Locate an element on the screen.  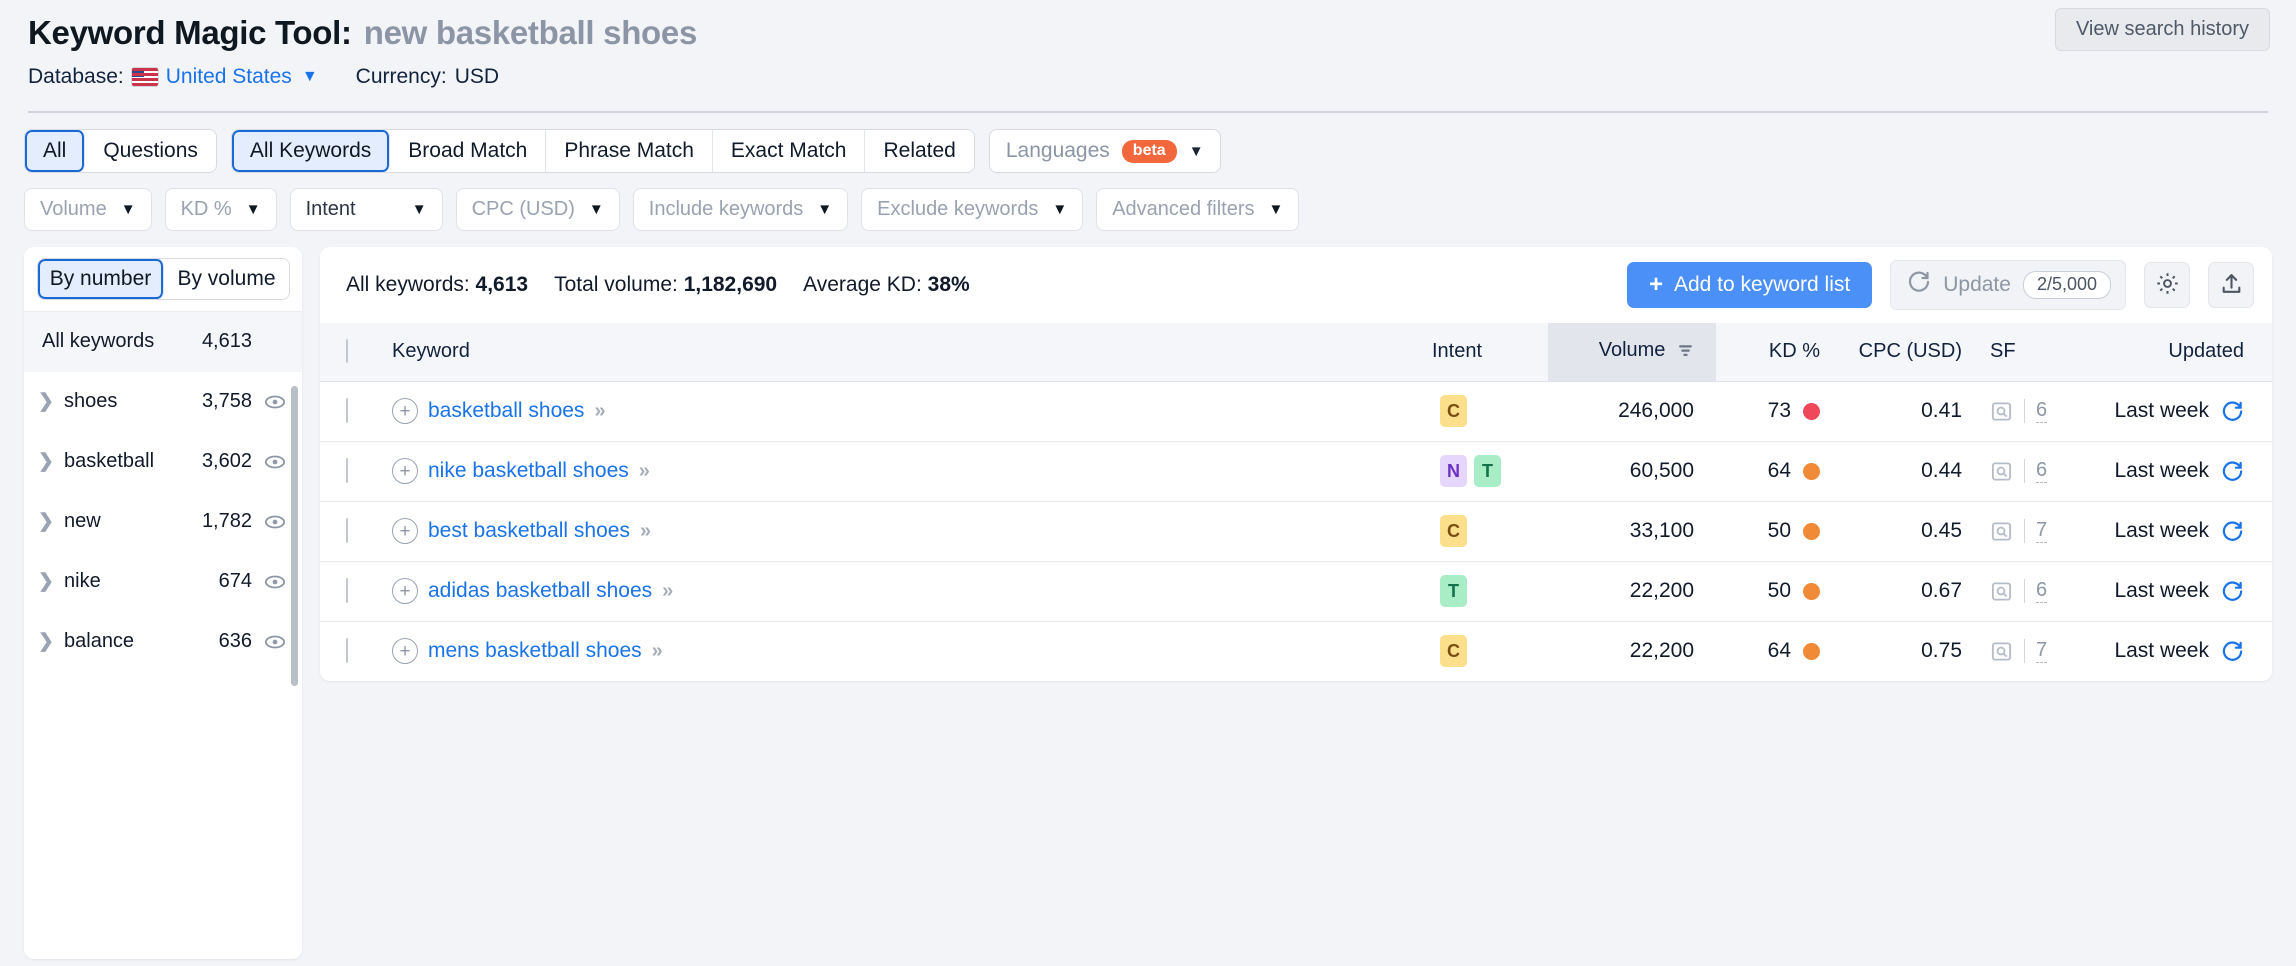
sidebar-item-new: ❯ new 1,782 is located at coordinates (163, 522).